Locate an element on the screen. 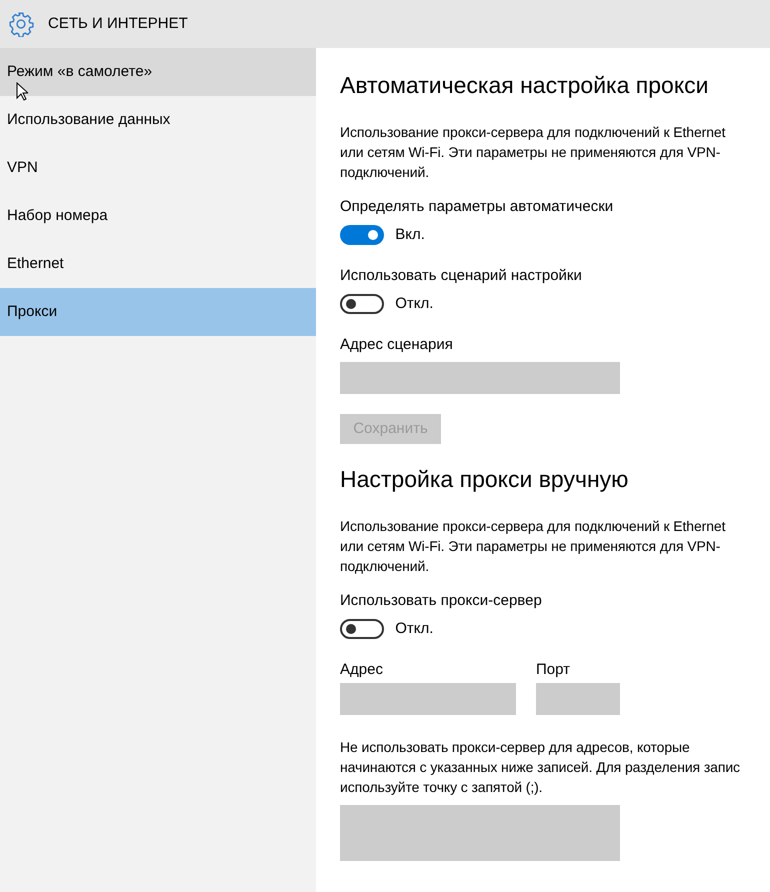  sidebar-item: Режим «в самолете» is located at coordinates (158, 72).